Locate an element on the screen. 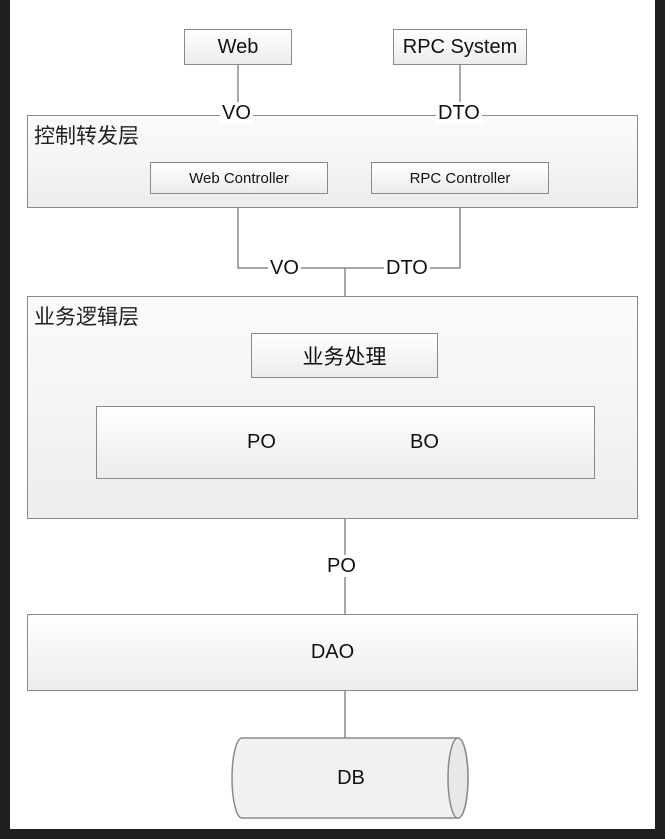 The width and height of the screenshot is (665, 839). inner-bo-label: BO is located at coordinates (424, 442).